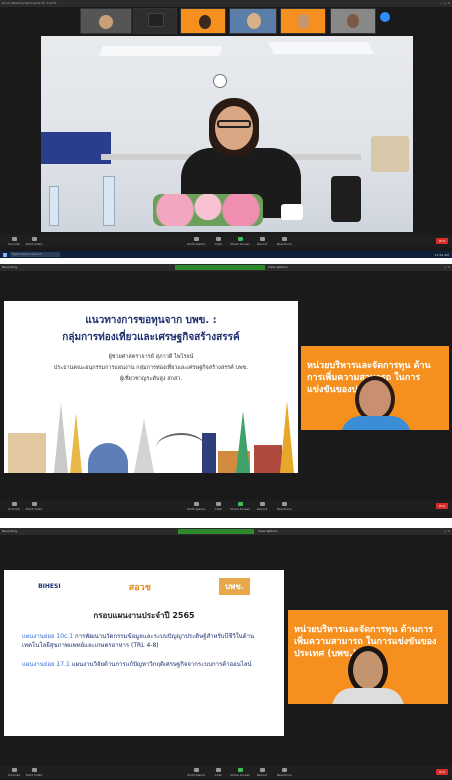 The height and width of the screenshot is (780, 452). Describe the element at coordinates (209, 453) in the screenshot. I see `skyscraper` at that location.